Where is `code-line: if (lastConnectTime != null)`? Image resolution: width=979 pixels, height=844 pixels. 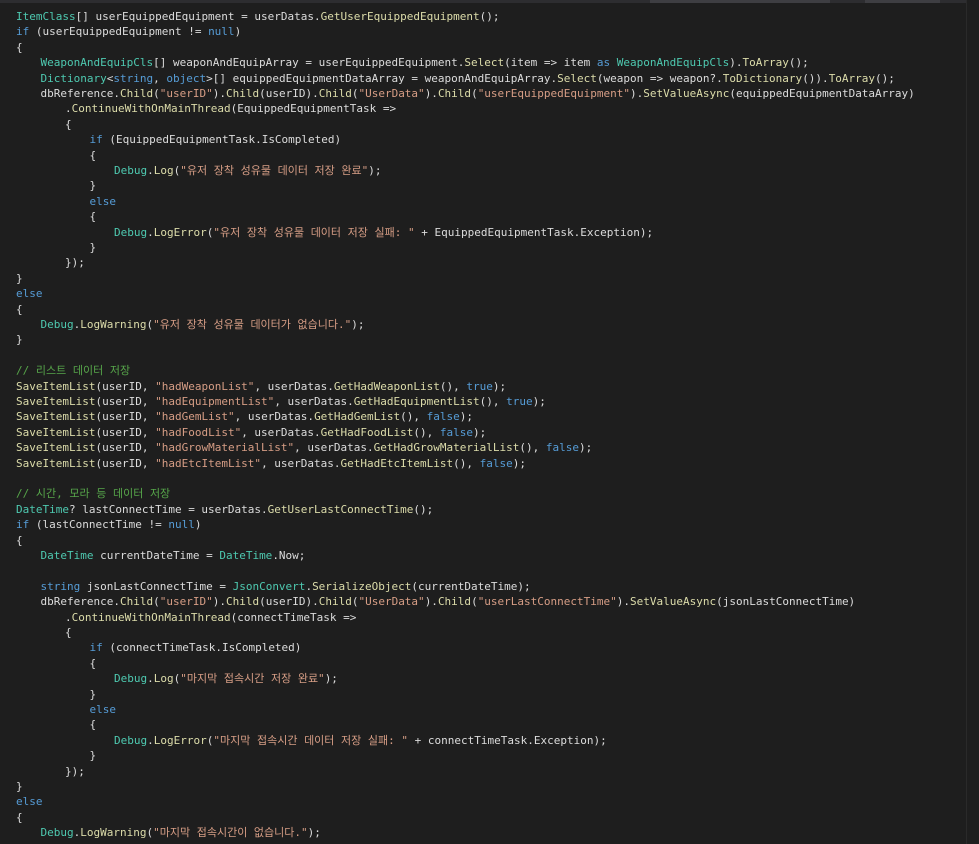
code-line: if (lastConnectTime != null) is located at coordinates (108, 524).